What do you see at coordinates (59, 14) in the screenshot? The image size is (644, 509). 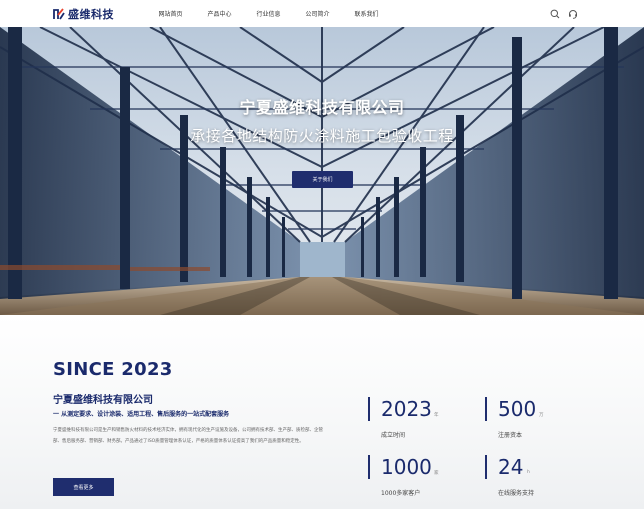 I see `logo-mark-icon` at bounding box center [59, 14].